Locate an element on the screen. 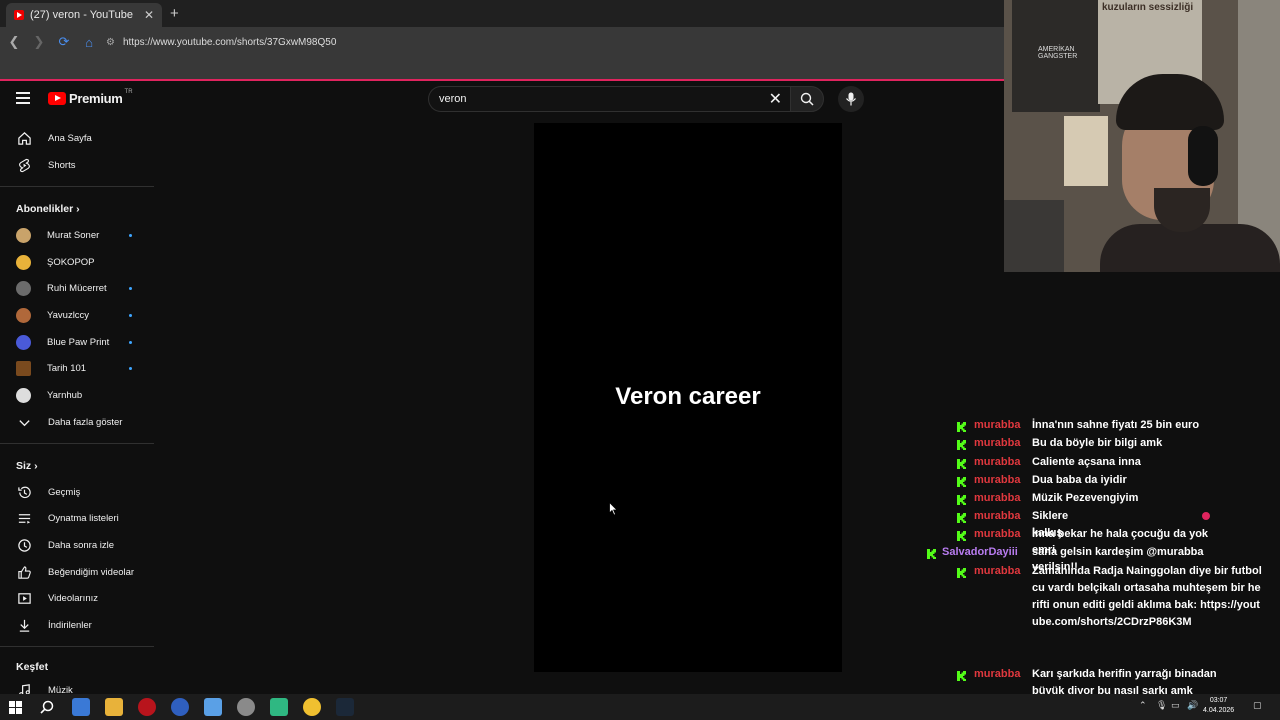 The width and height of the screenshot is (1280, 720). sidebar-item-watch-later: Daha sonra izle is located at coordinates (77, 545).